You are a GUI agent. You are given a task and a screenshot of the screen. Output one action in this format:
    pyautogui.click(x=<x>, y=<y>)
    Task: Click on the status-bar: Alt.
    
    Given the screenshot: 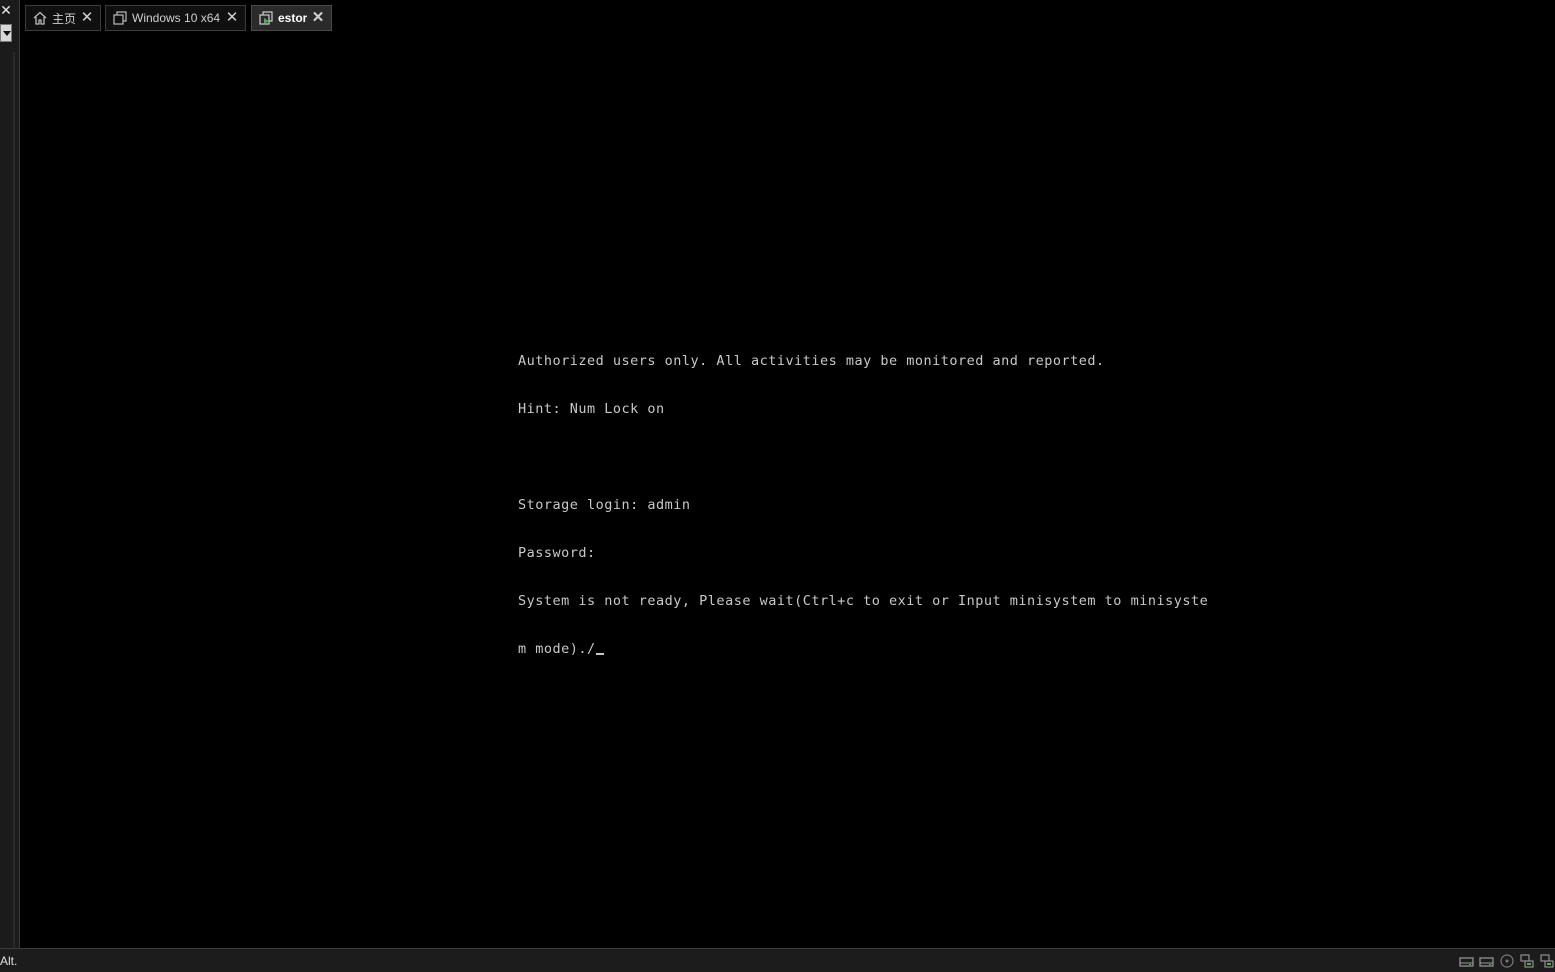 What is the action you would take?
    pyautogui.click(x=777, y=960)
    